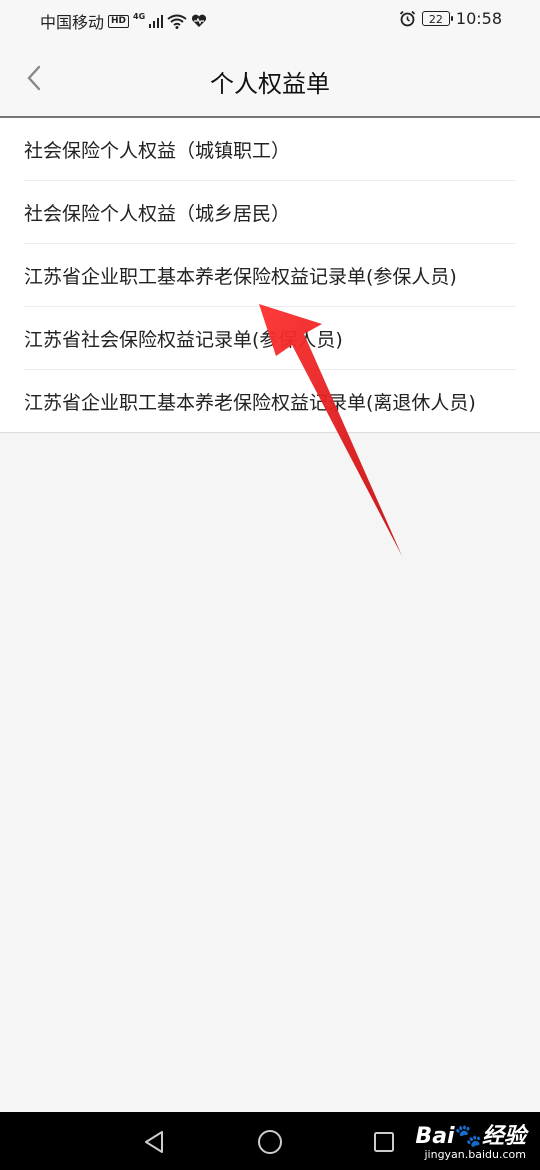 Image resolution: width=540 pixels, height=1170 pixels. I want to click on page-title: 个人权益单, so click(270, 84).